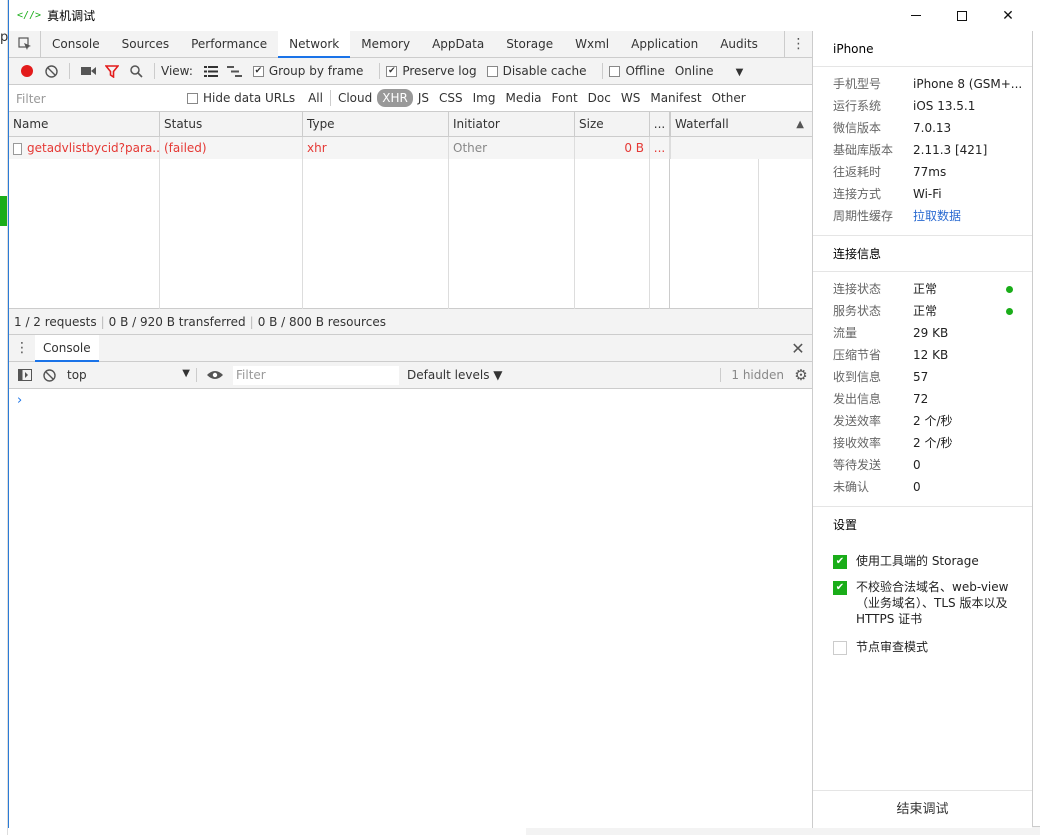 The image size is (1040, 835). What do you see at coordinates (840, 648) in the screenshot?
I see `checkbox-unchecked-icon` at bounding box center [840, 648].